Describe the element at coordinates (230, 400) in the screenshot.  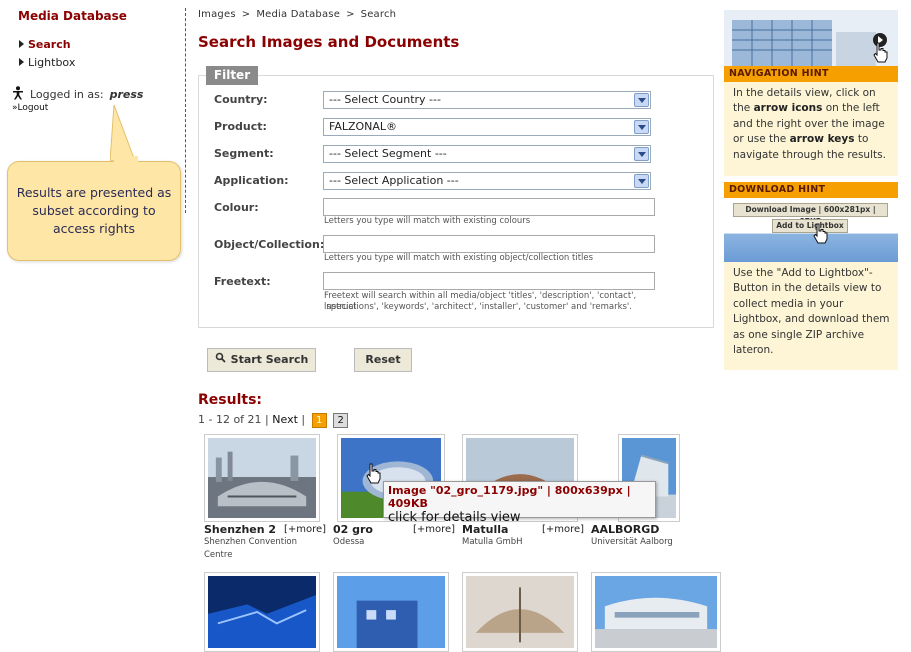
I see `results-title: Results:` at that location.